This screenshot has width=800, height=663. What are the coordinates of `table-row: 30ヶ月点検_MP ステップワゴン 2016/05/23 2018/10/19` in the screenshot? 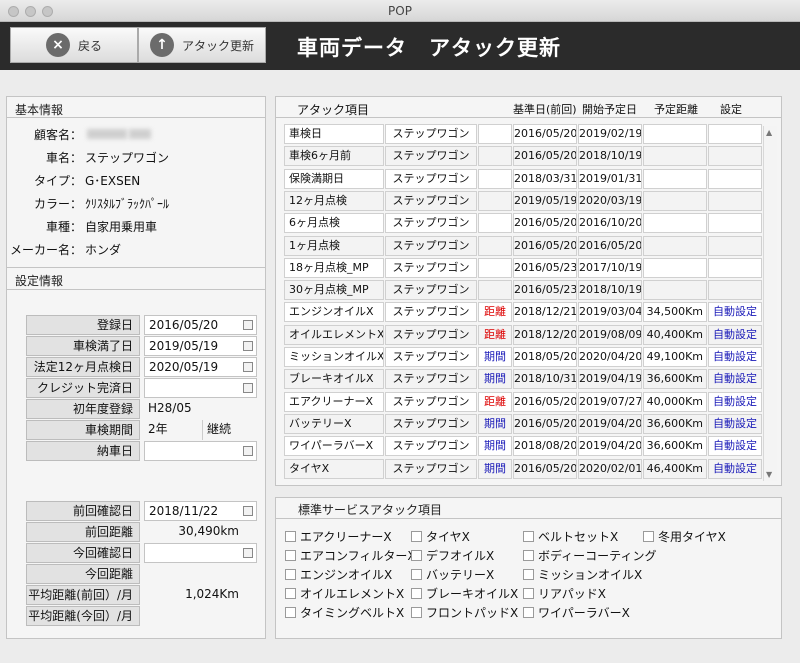 It's located at (523, 290).